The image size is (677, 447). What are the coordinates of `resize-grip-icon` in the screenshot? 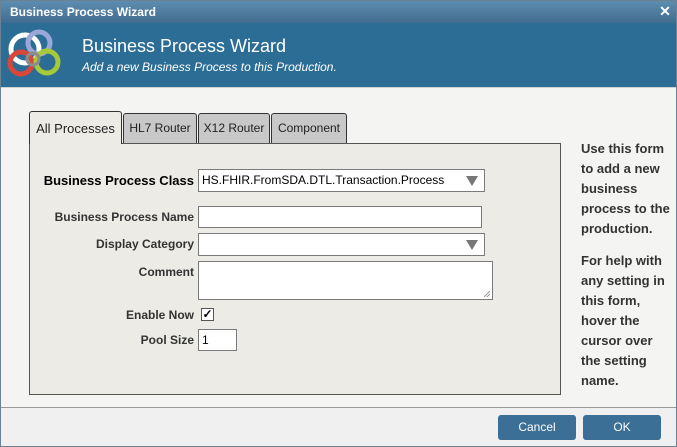 It's located at (487, 294).